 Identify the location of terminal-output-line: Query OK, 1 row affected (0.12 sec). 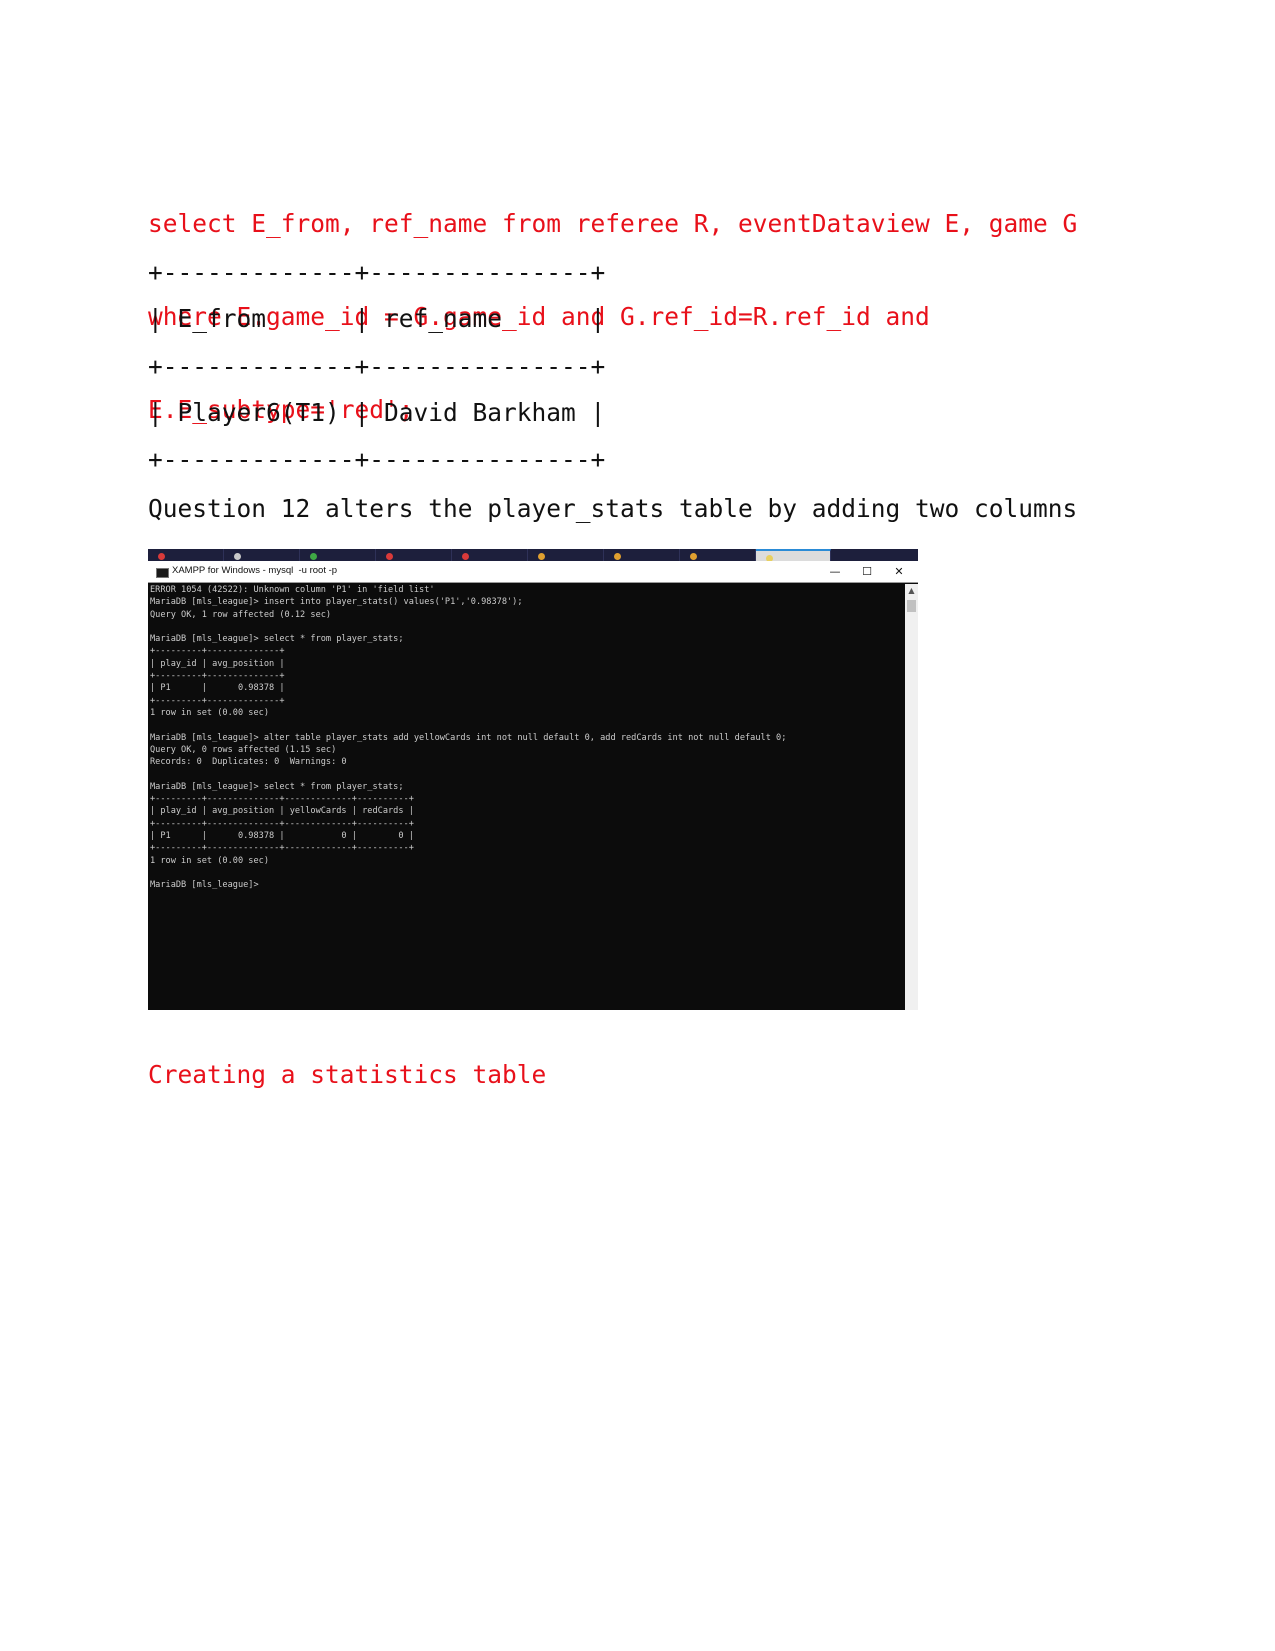
(241, 614).